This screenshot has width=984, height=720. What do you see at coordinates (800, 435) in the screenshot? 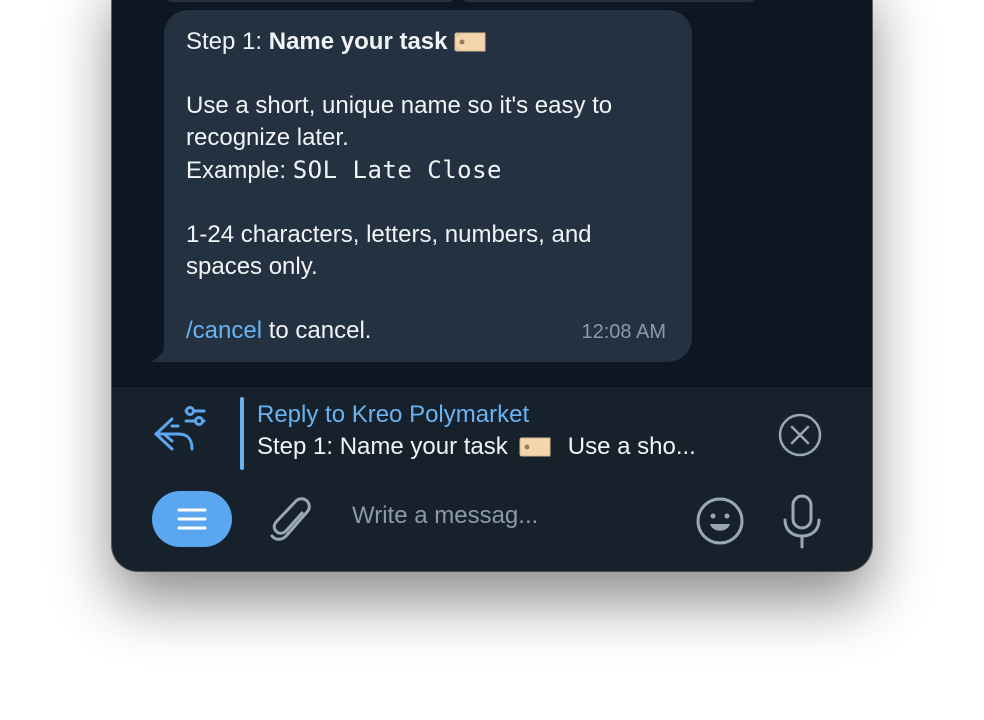
I see `close-reply-icon` at bounding box center [800, 435].